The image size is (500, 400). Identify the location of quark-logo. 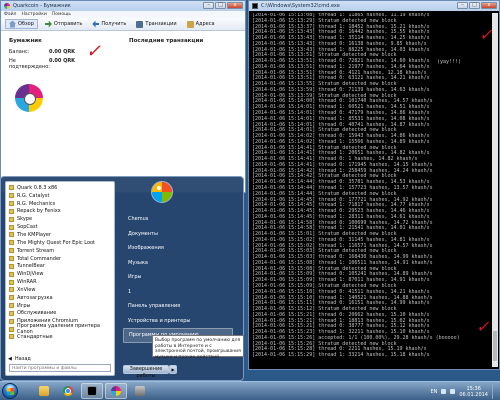
(29, 98).